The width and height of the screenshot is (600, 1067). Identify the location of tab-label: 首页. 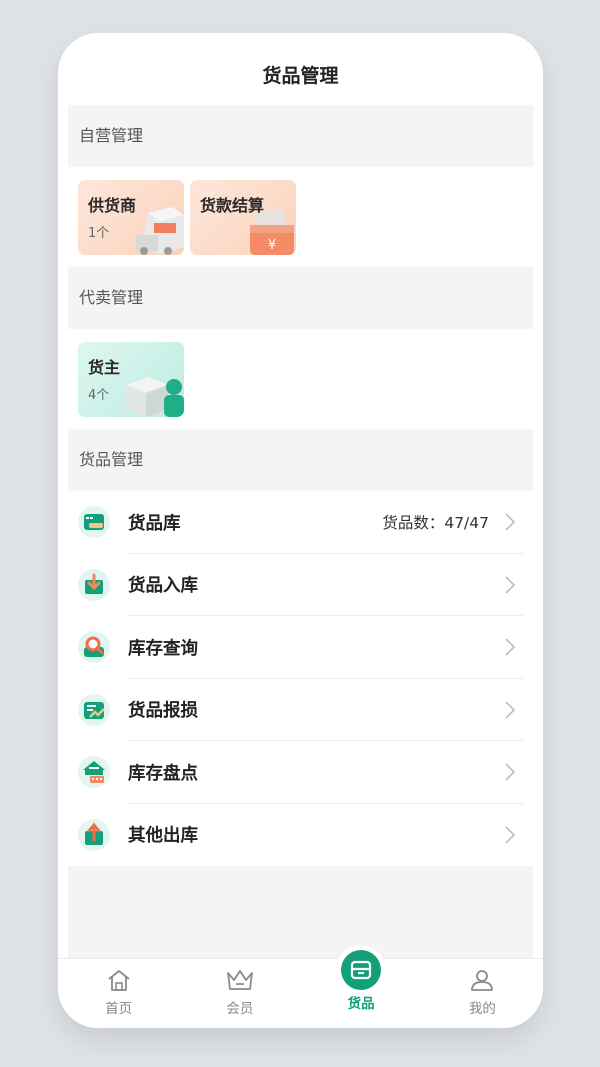
(119, 1009).